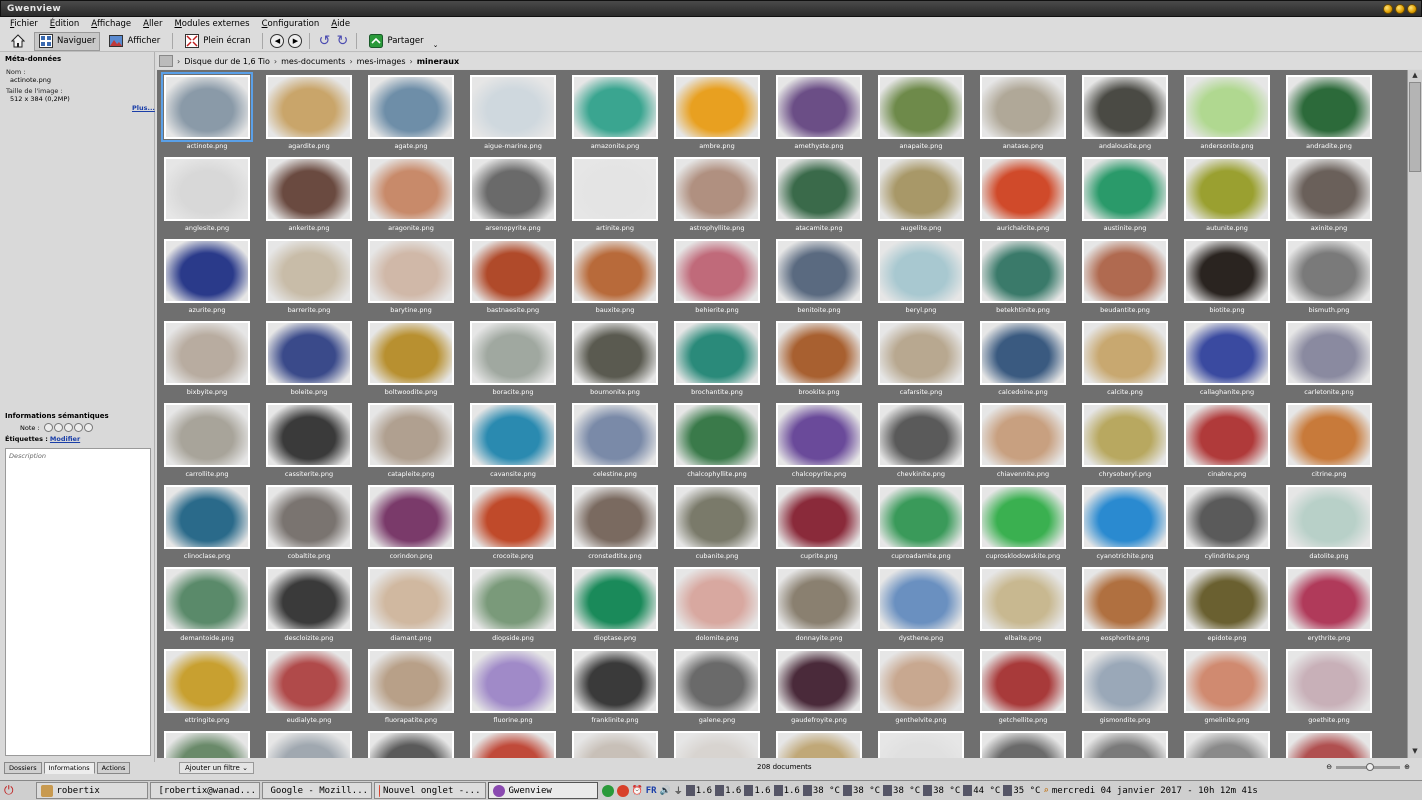 The height and width of the screenshot is (800, 1422). I want to click on thumbnail-item: elbaite.png, so click(1031, 606).